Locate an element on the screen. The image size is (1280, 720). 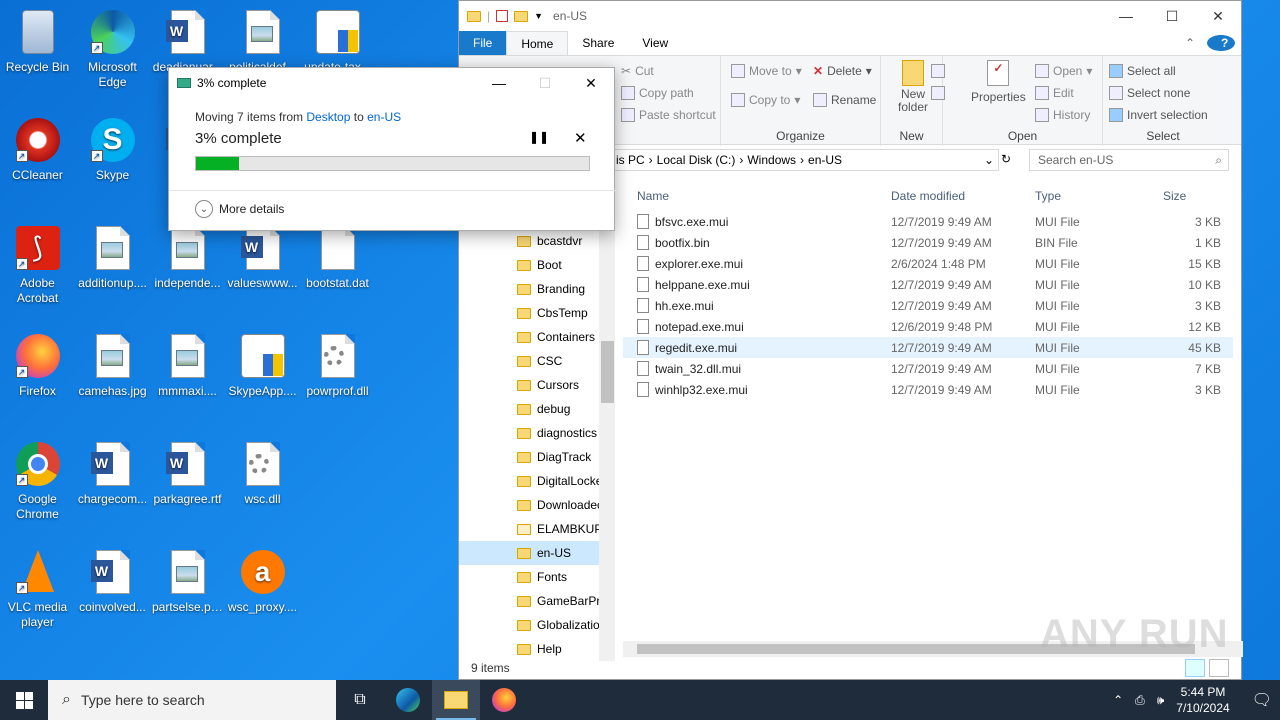
taskbar-firefox-button is located at coordinates (504, 700).